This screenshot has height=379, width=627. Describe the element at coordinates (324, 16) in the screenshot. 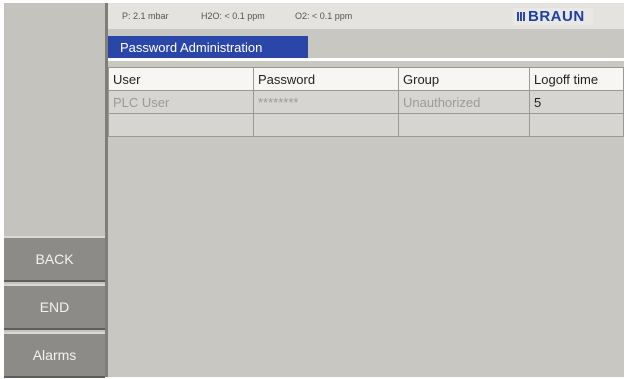

I see `o2-readout: O2: < 0.1 ppm` at that location.